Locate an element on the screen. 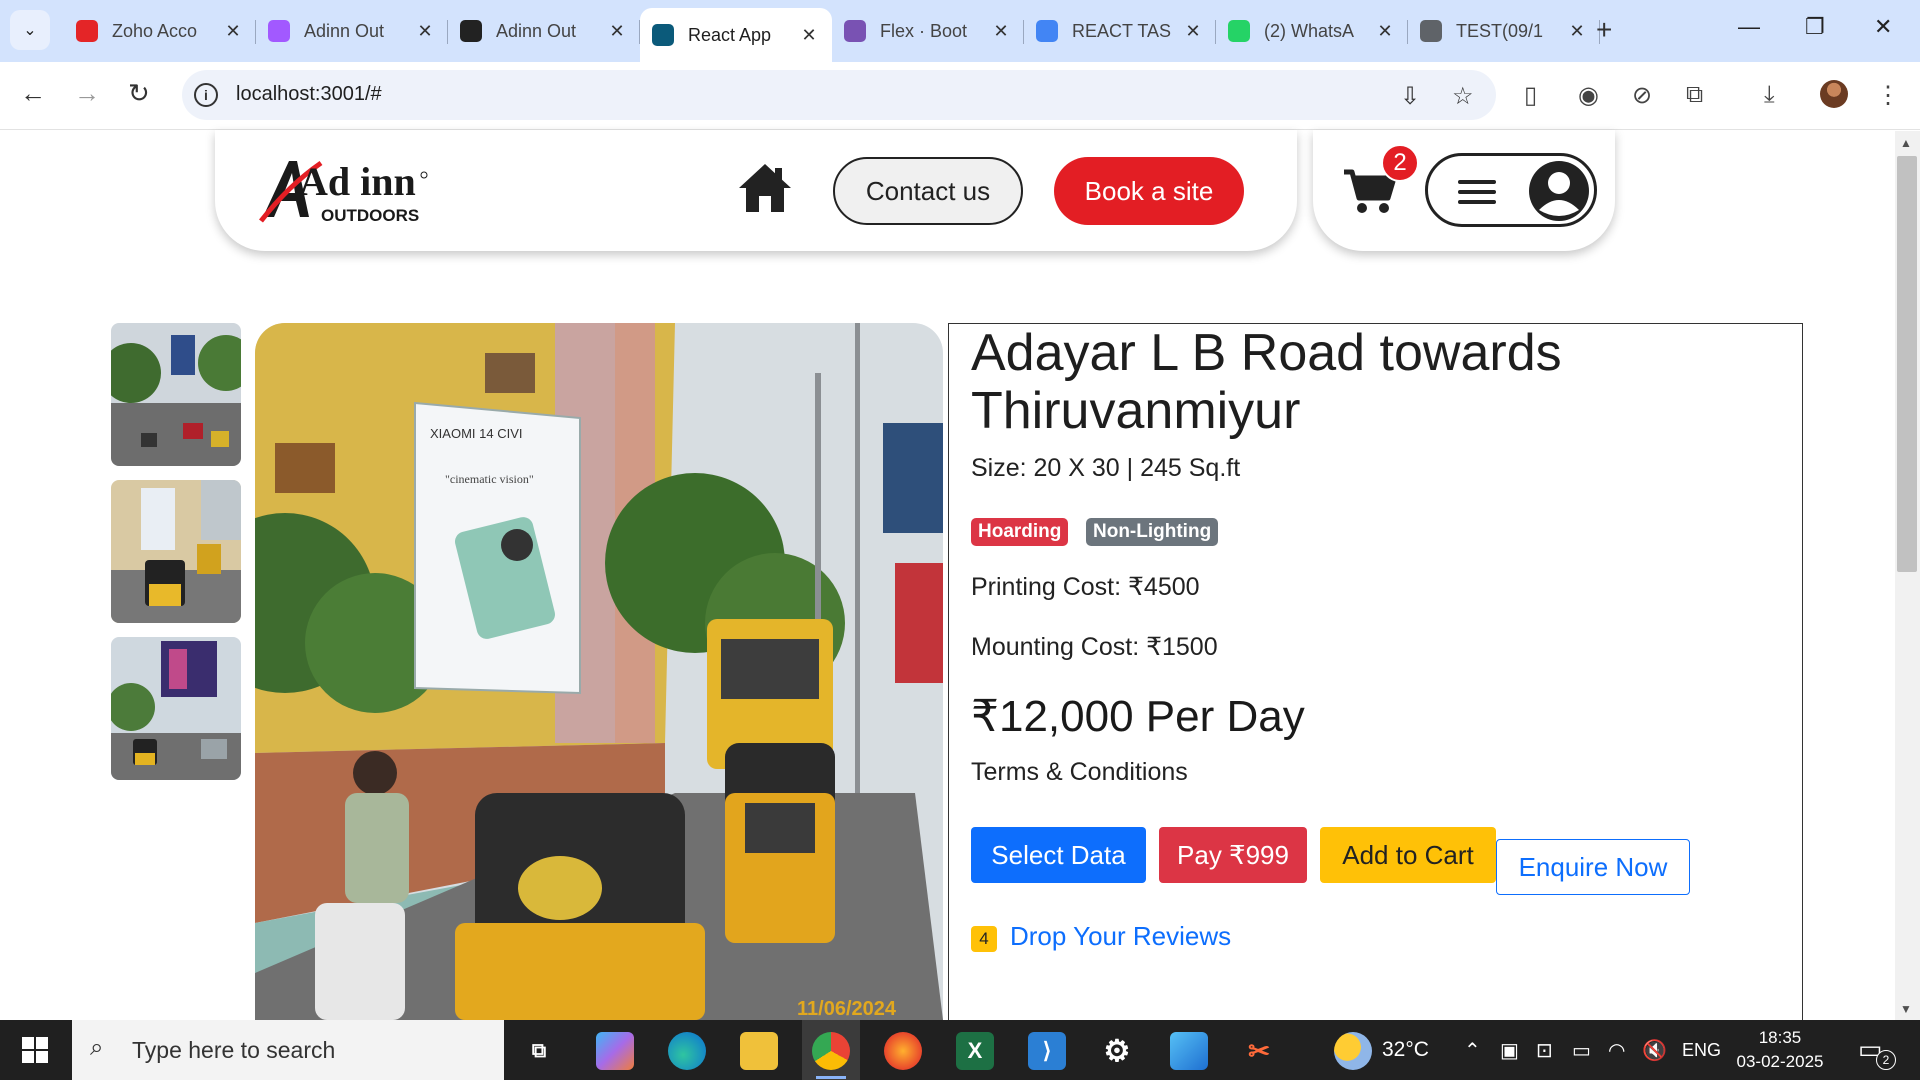 The image size is (1920, 1080). edge-icon is located at coordinates (687, 1051).